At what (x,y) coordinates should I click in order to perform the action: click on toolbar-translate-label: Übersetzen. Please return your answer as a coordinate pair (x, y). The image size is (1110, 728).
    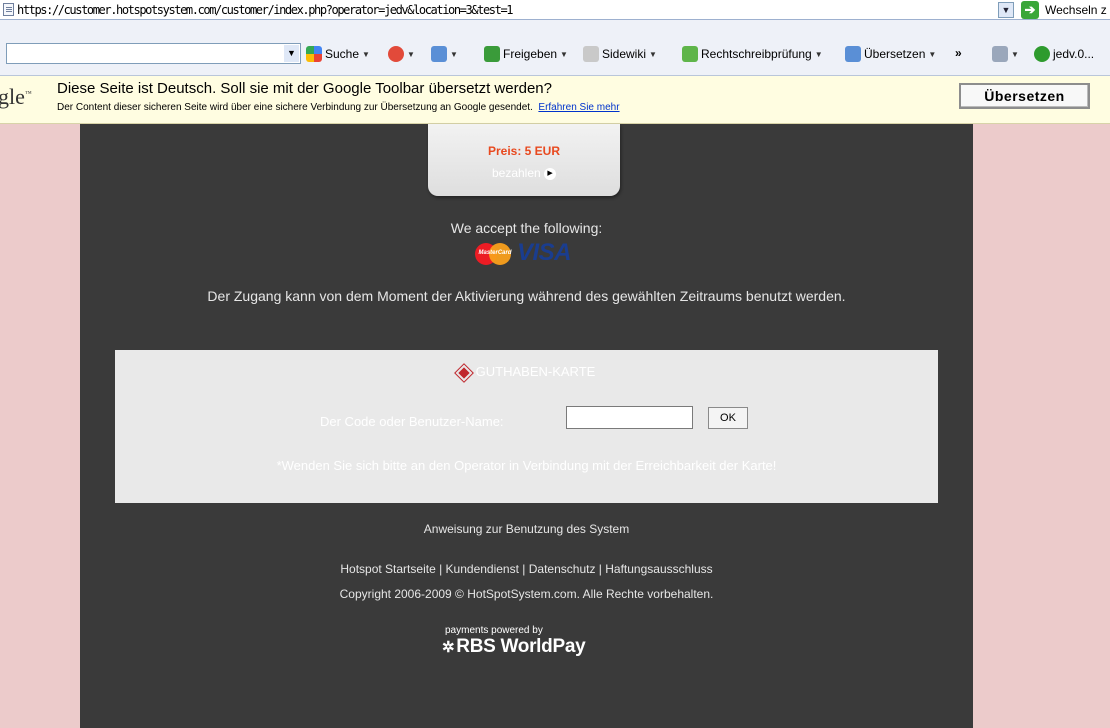
    Looking at the image, I should click on (895, 54).